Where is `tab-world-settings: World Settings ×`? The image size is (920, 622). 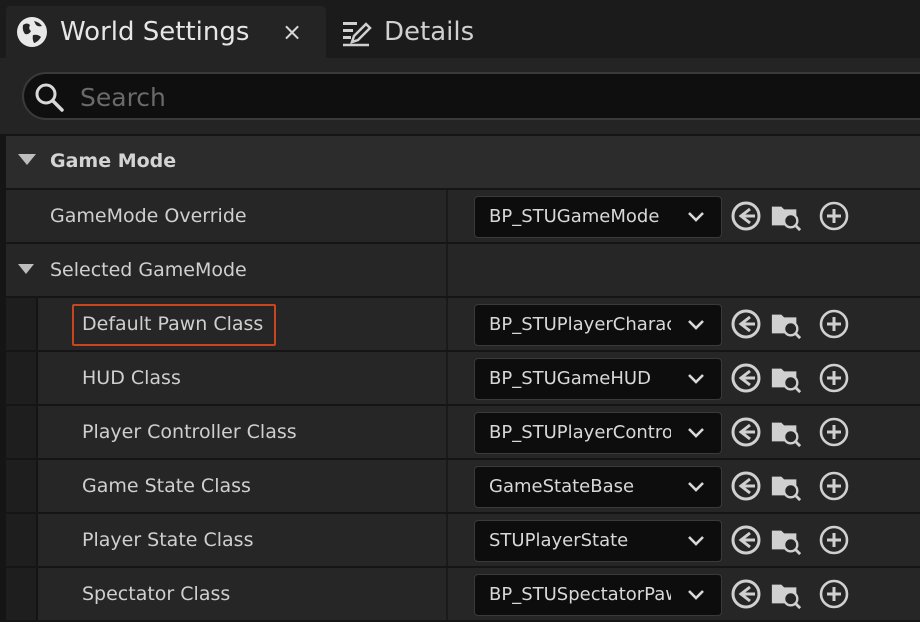
tab-world-settings: World Settings × is located at coordinates (166, 32).